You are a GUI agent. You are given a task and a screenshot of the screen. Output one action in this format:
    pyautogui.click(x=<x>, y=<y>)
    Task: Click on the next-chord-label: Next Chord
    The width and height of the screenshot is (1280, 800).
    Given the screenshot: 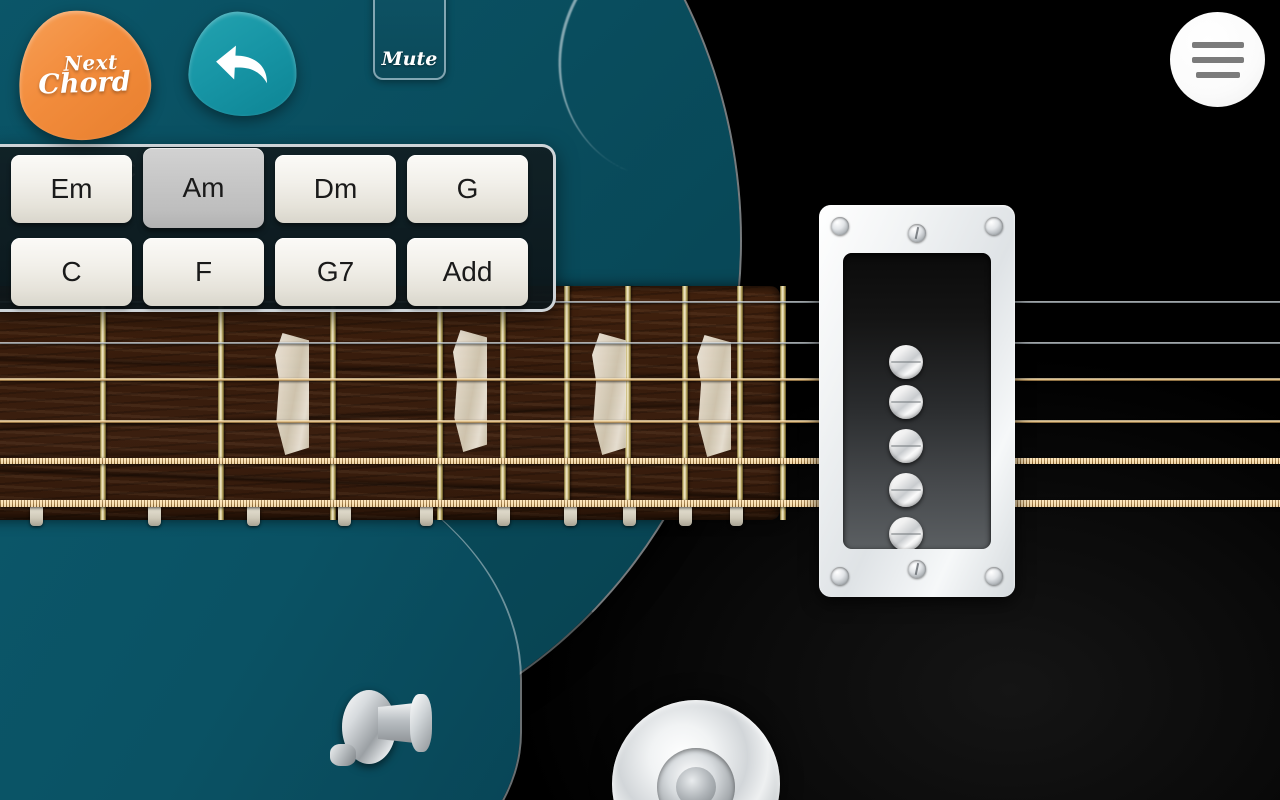 What is the action you would take?
    pyautogui.click(x=84, y=75)
    